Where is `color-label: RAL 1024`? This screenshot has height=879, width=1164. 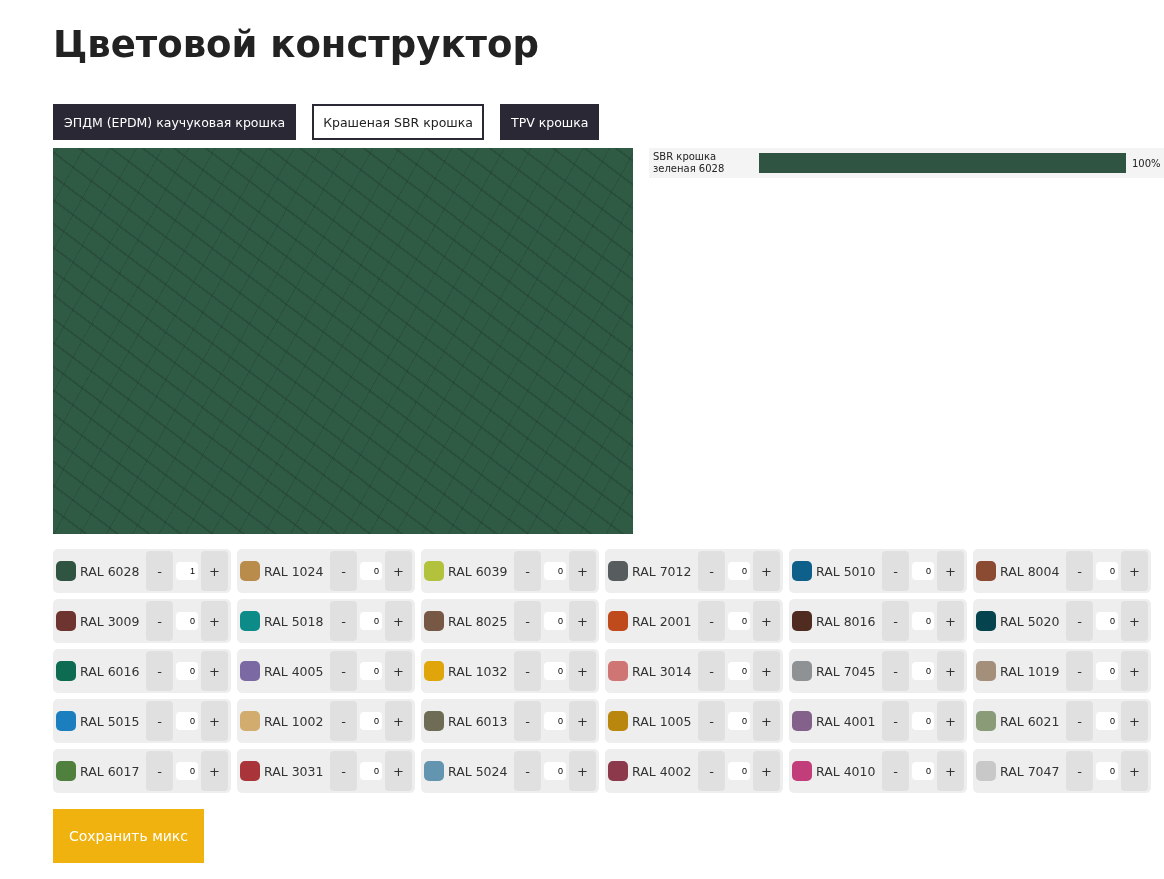 color-label: RAL 1024 is located at coordinates (294, 571).